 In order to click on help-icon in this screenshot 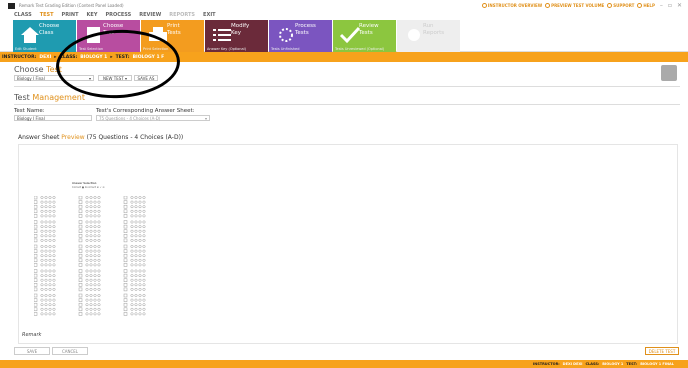, I will do `click(640, 5)`.